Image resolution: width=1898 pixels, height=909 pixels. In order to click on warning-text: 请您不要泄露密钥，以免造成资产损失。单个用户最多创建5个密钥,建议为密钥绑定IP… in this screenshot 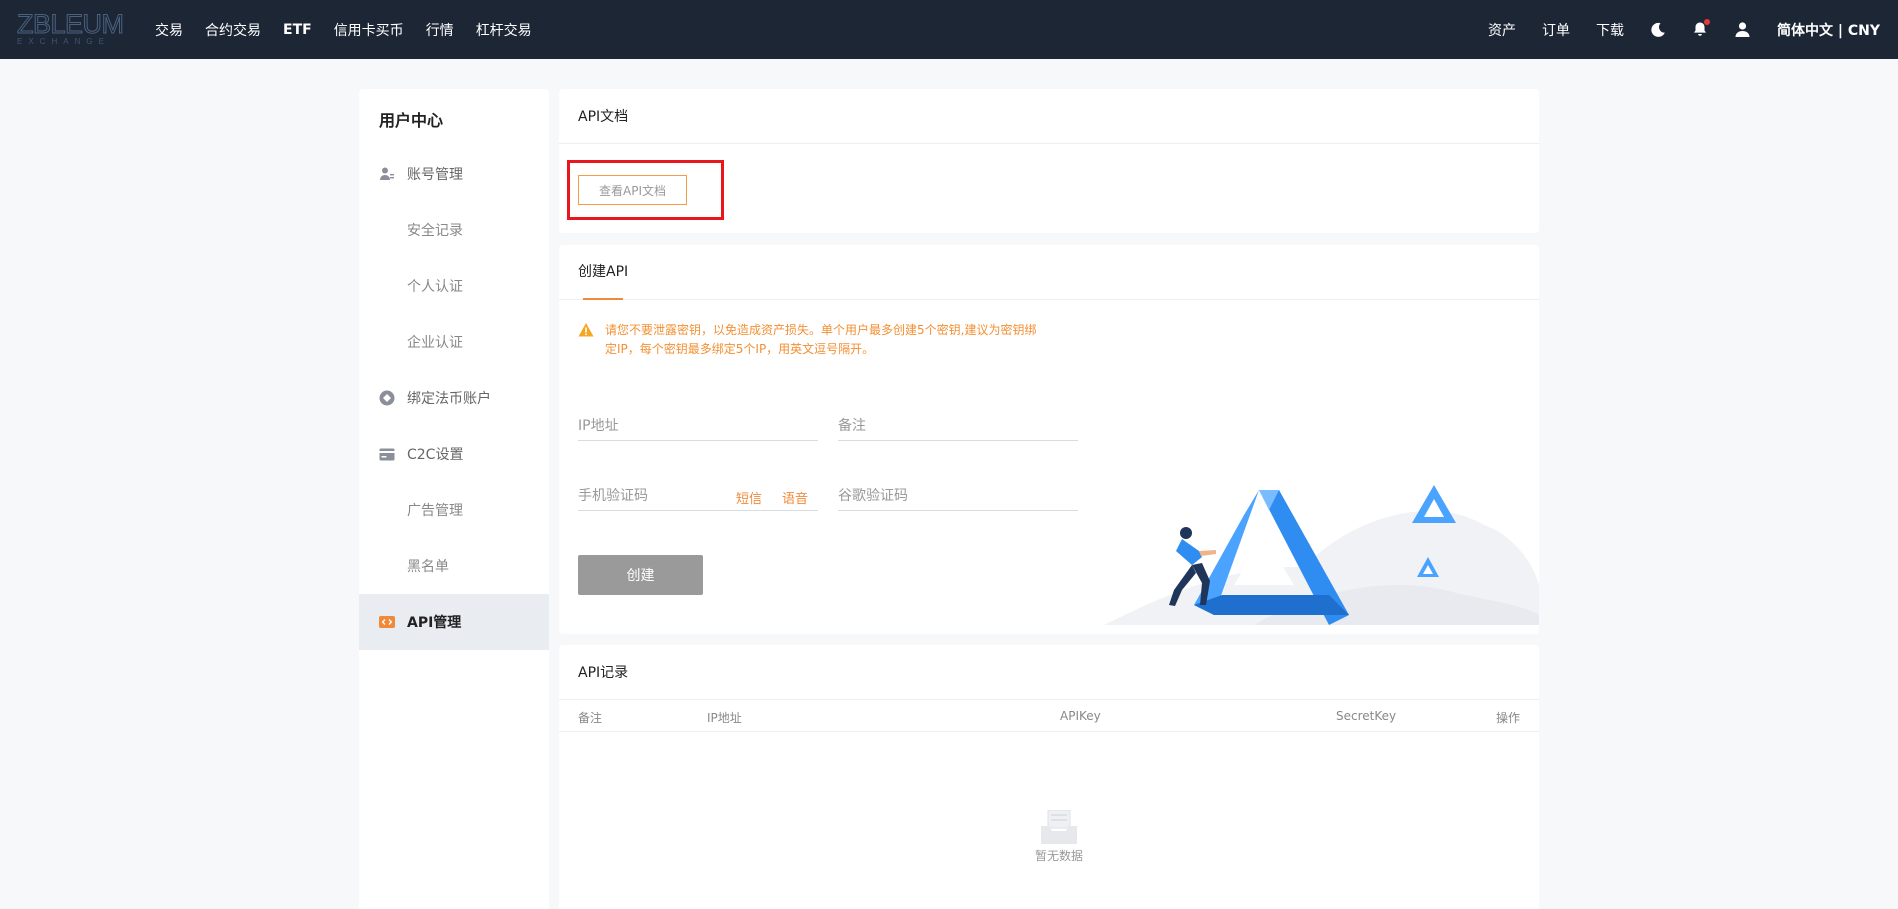, I will do `click(821, 339)`.